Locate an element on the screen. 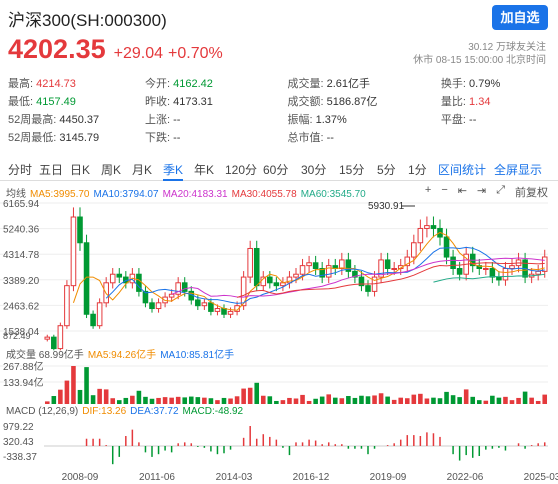 The image size is (558, 484). stat-cell: 最低: 4157.49 is located at coordinates (74, 101).